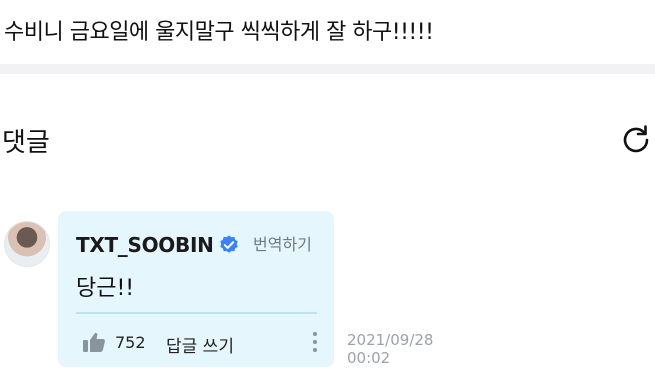 Image resolution: width=655 pixels, height=385 pixels. Describe the element at coordinates (229, 244) in the screenshot. I see `verified-badge-icon` at that location.